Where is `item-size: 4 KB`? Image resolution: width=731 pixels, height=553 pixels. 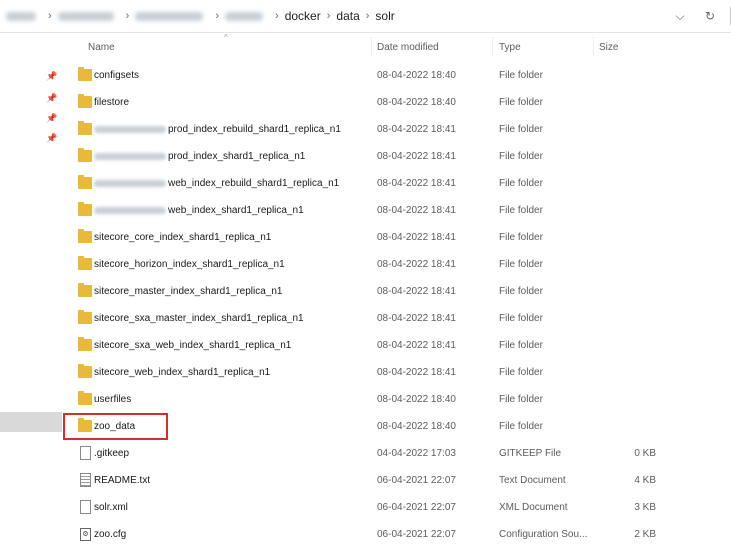 item-size: 4 KB is located at coordinates (645, 480).